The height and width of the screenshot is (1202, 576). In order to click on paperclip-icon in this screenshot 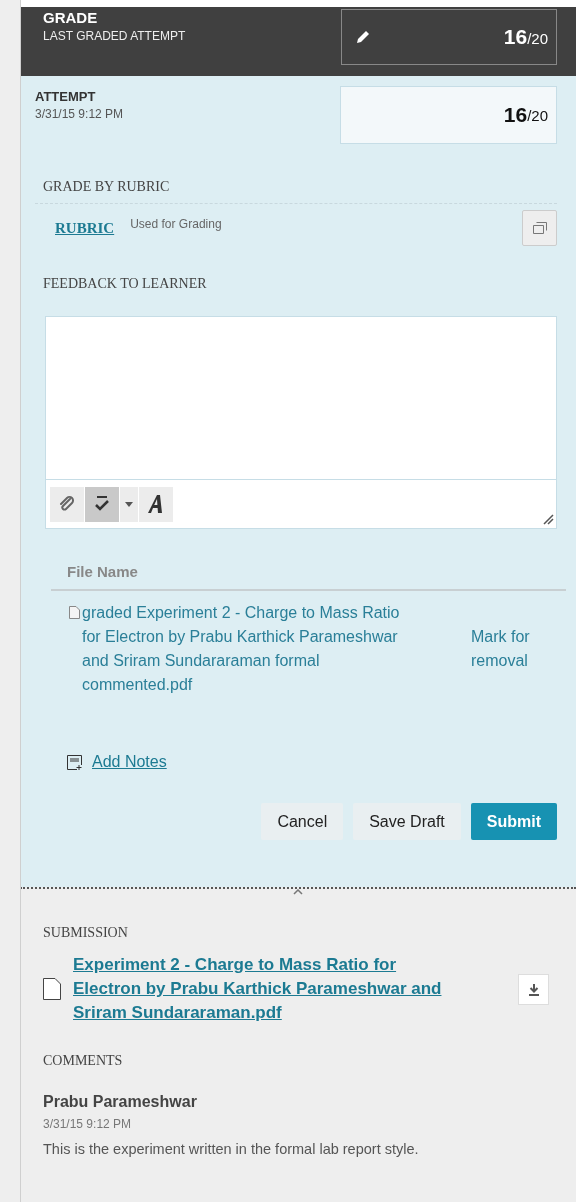, I will do `click(67, 504)`.